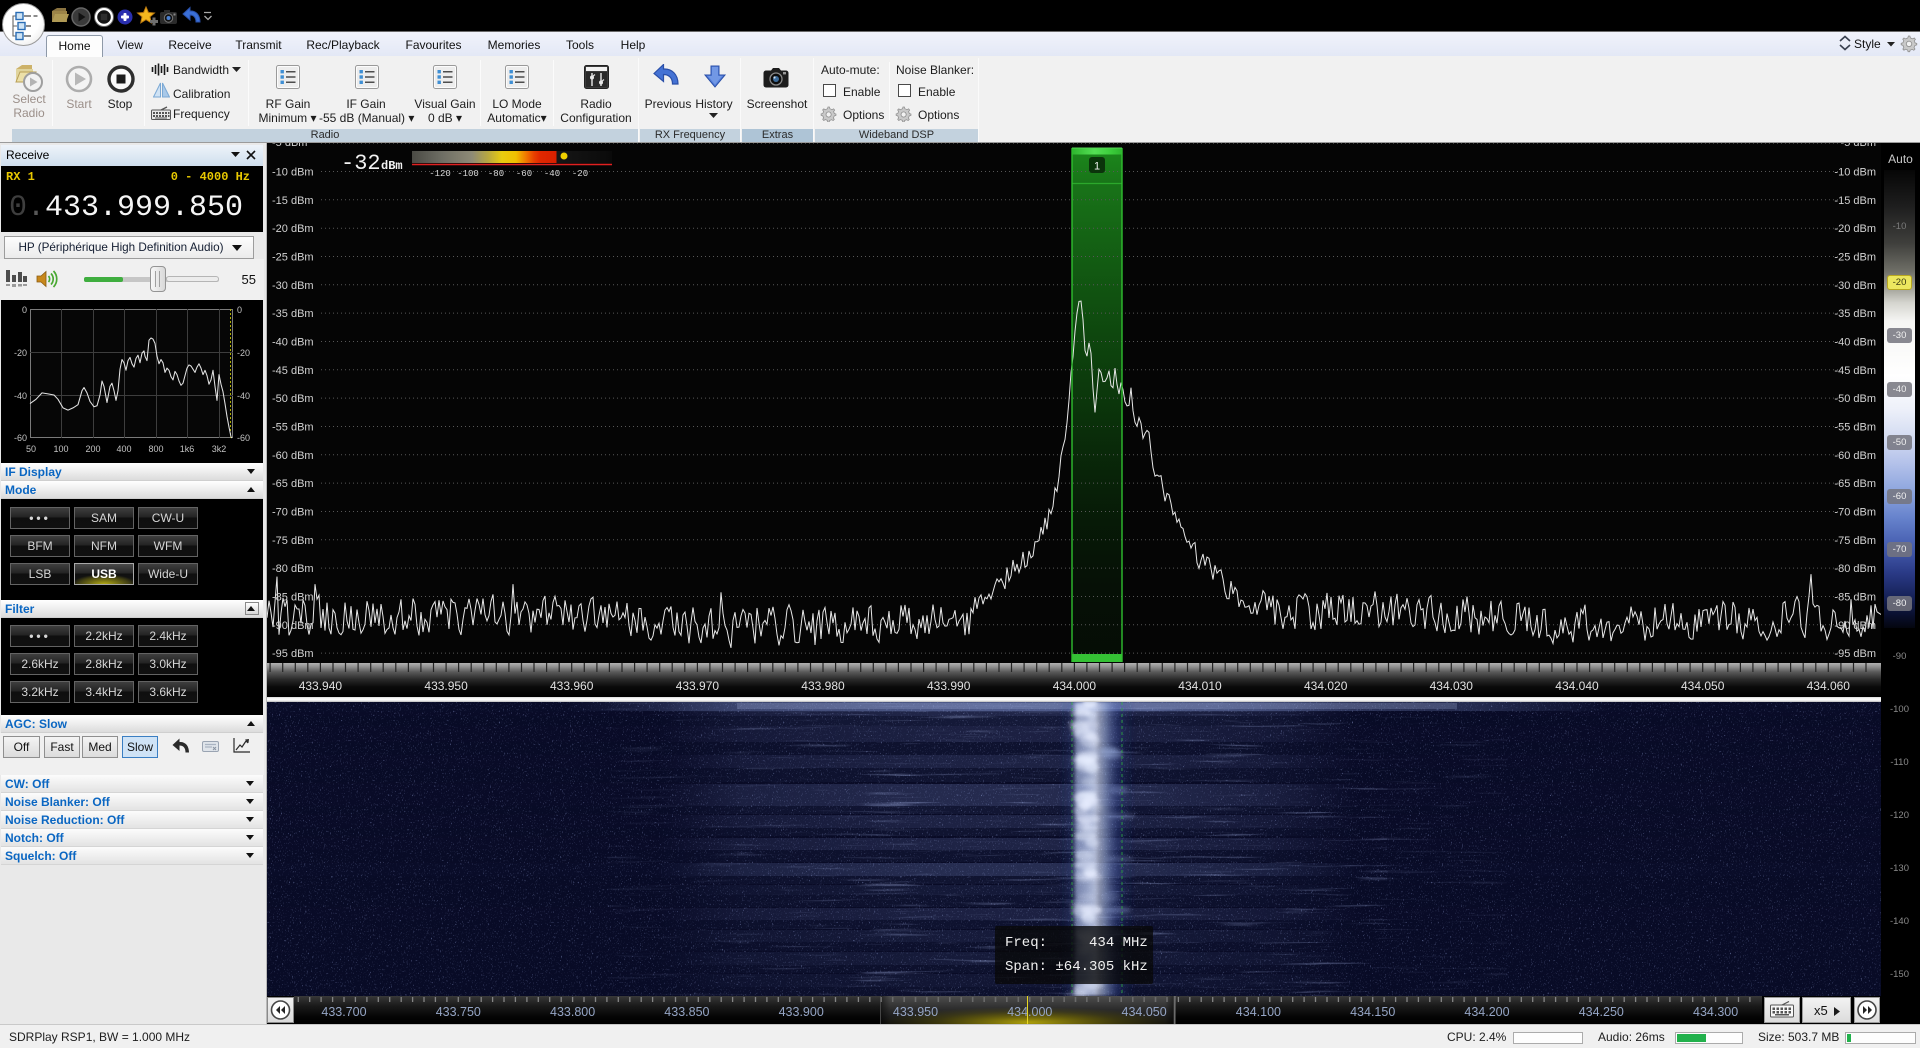 This screenshot has width=1920, height=1048. I want to click on svg-text: 433.750, so click(458, 1012).